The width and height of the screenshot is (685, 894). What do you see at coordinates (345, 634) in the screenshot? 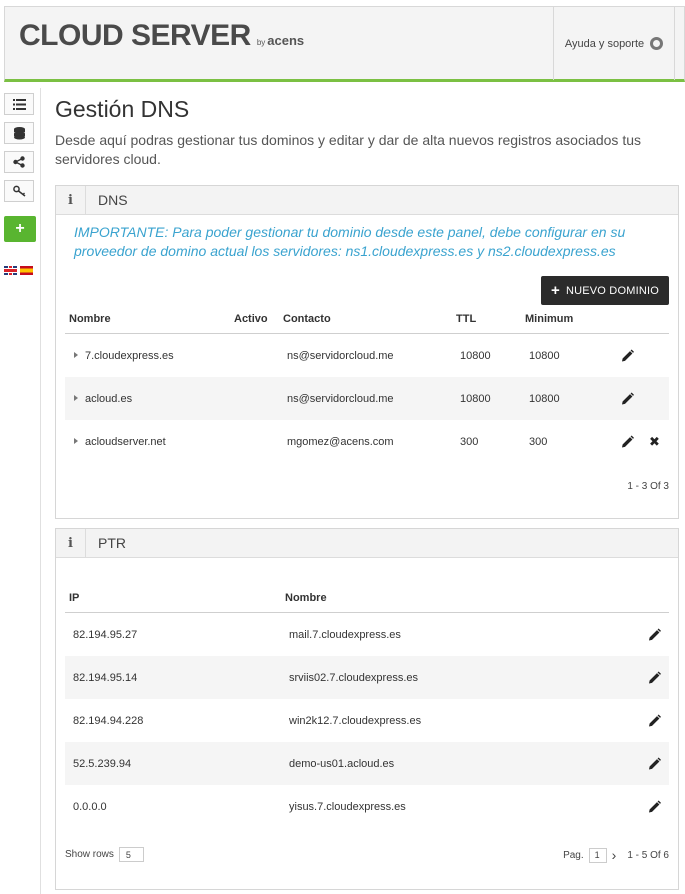
I see `ptr-name: mail.7.cloudexpress.es` at bounding box center [345, 634].